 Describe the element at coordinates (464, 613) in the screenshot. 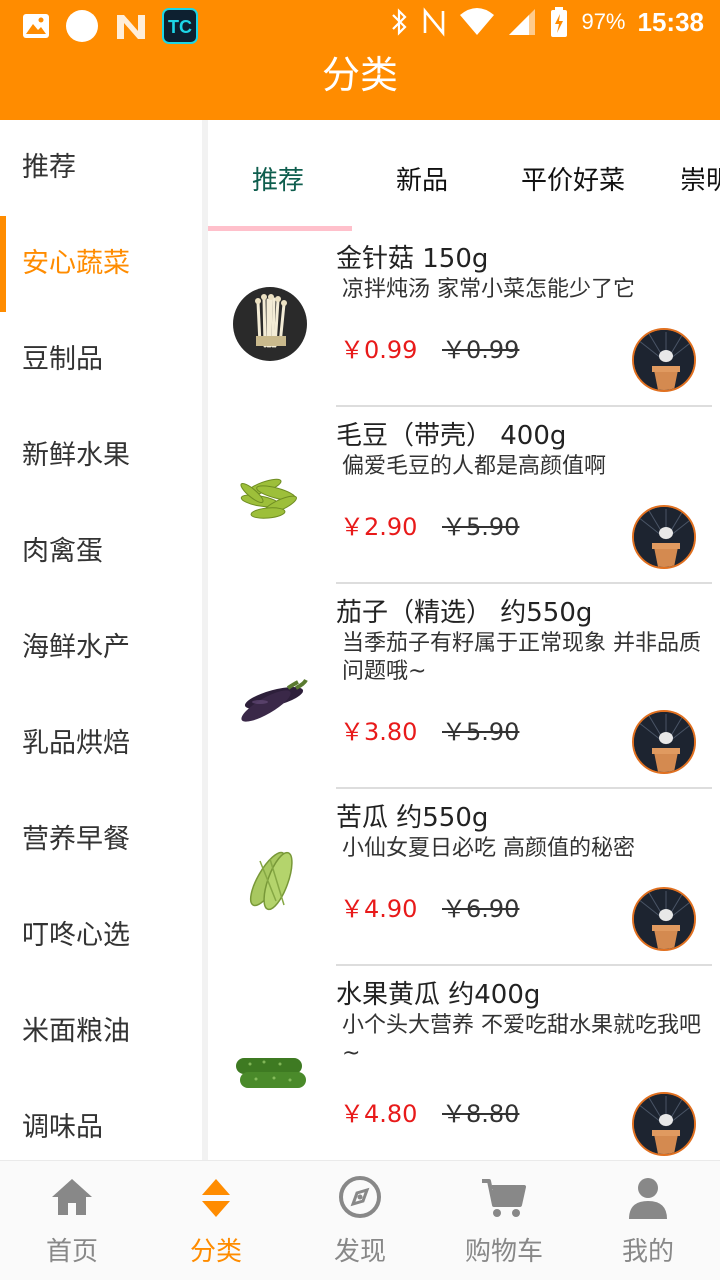

I see `product-name: 茄子（精选） 约550g` at that location.